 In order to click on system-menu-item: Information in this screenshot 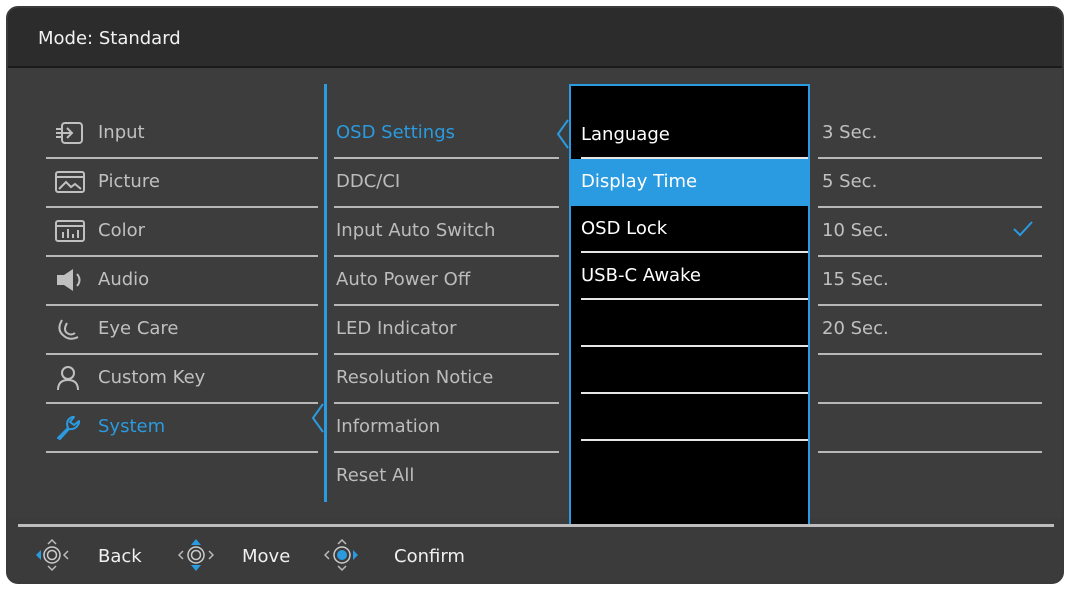, I will do `click(446, 428)`.